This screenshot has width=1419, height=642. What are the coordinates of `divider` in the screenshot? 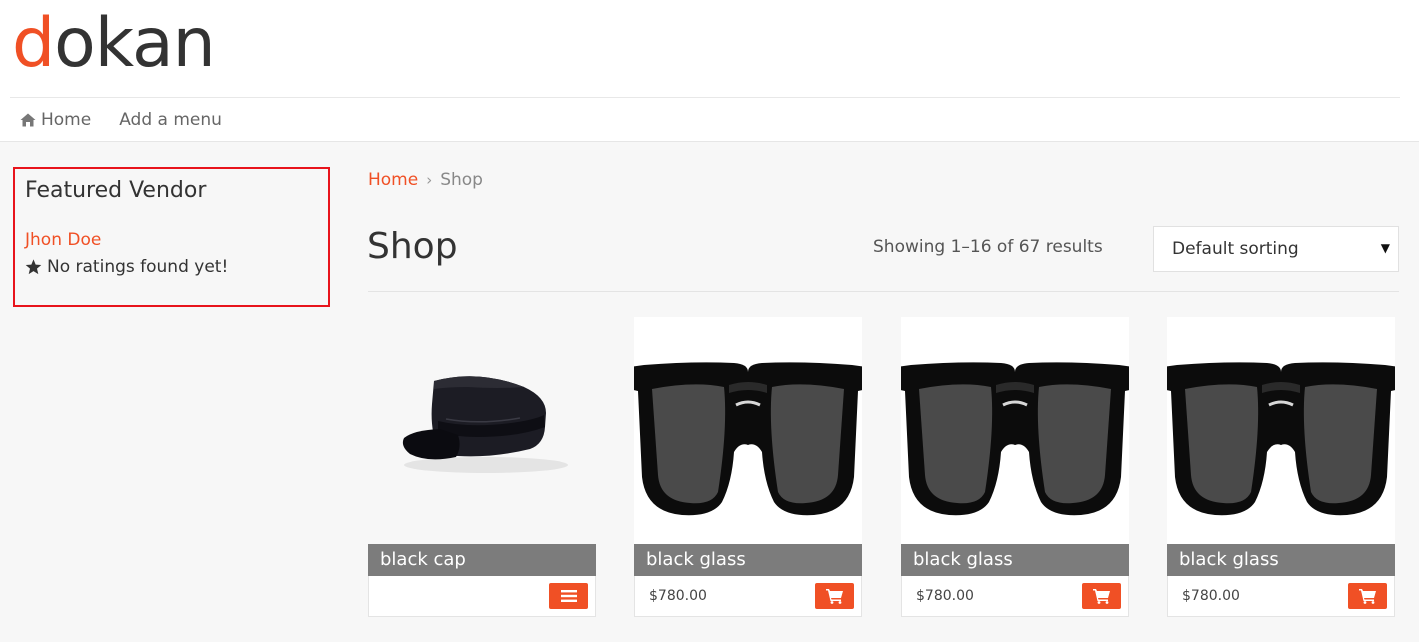 It's located at (883, 291).